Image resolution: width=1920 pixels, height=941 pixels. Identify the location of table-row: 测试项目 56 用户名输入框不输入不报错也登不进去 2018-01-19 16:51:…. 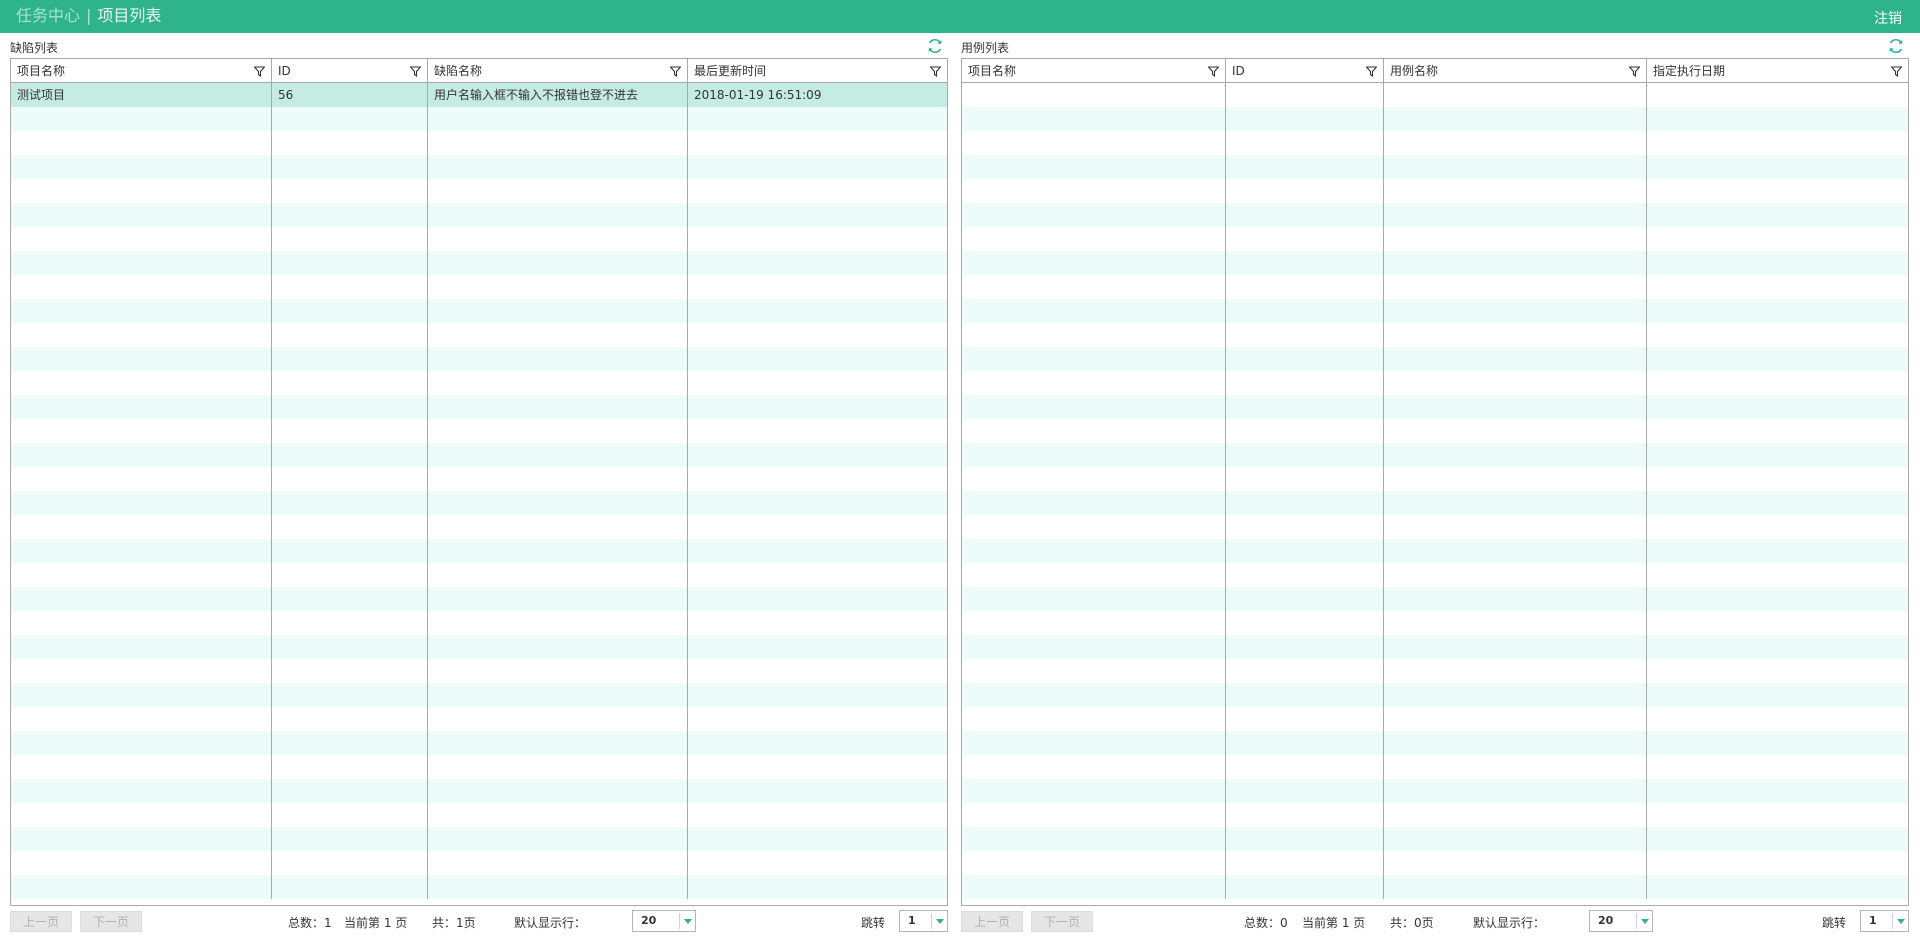
(479, 95).